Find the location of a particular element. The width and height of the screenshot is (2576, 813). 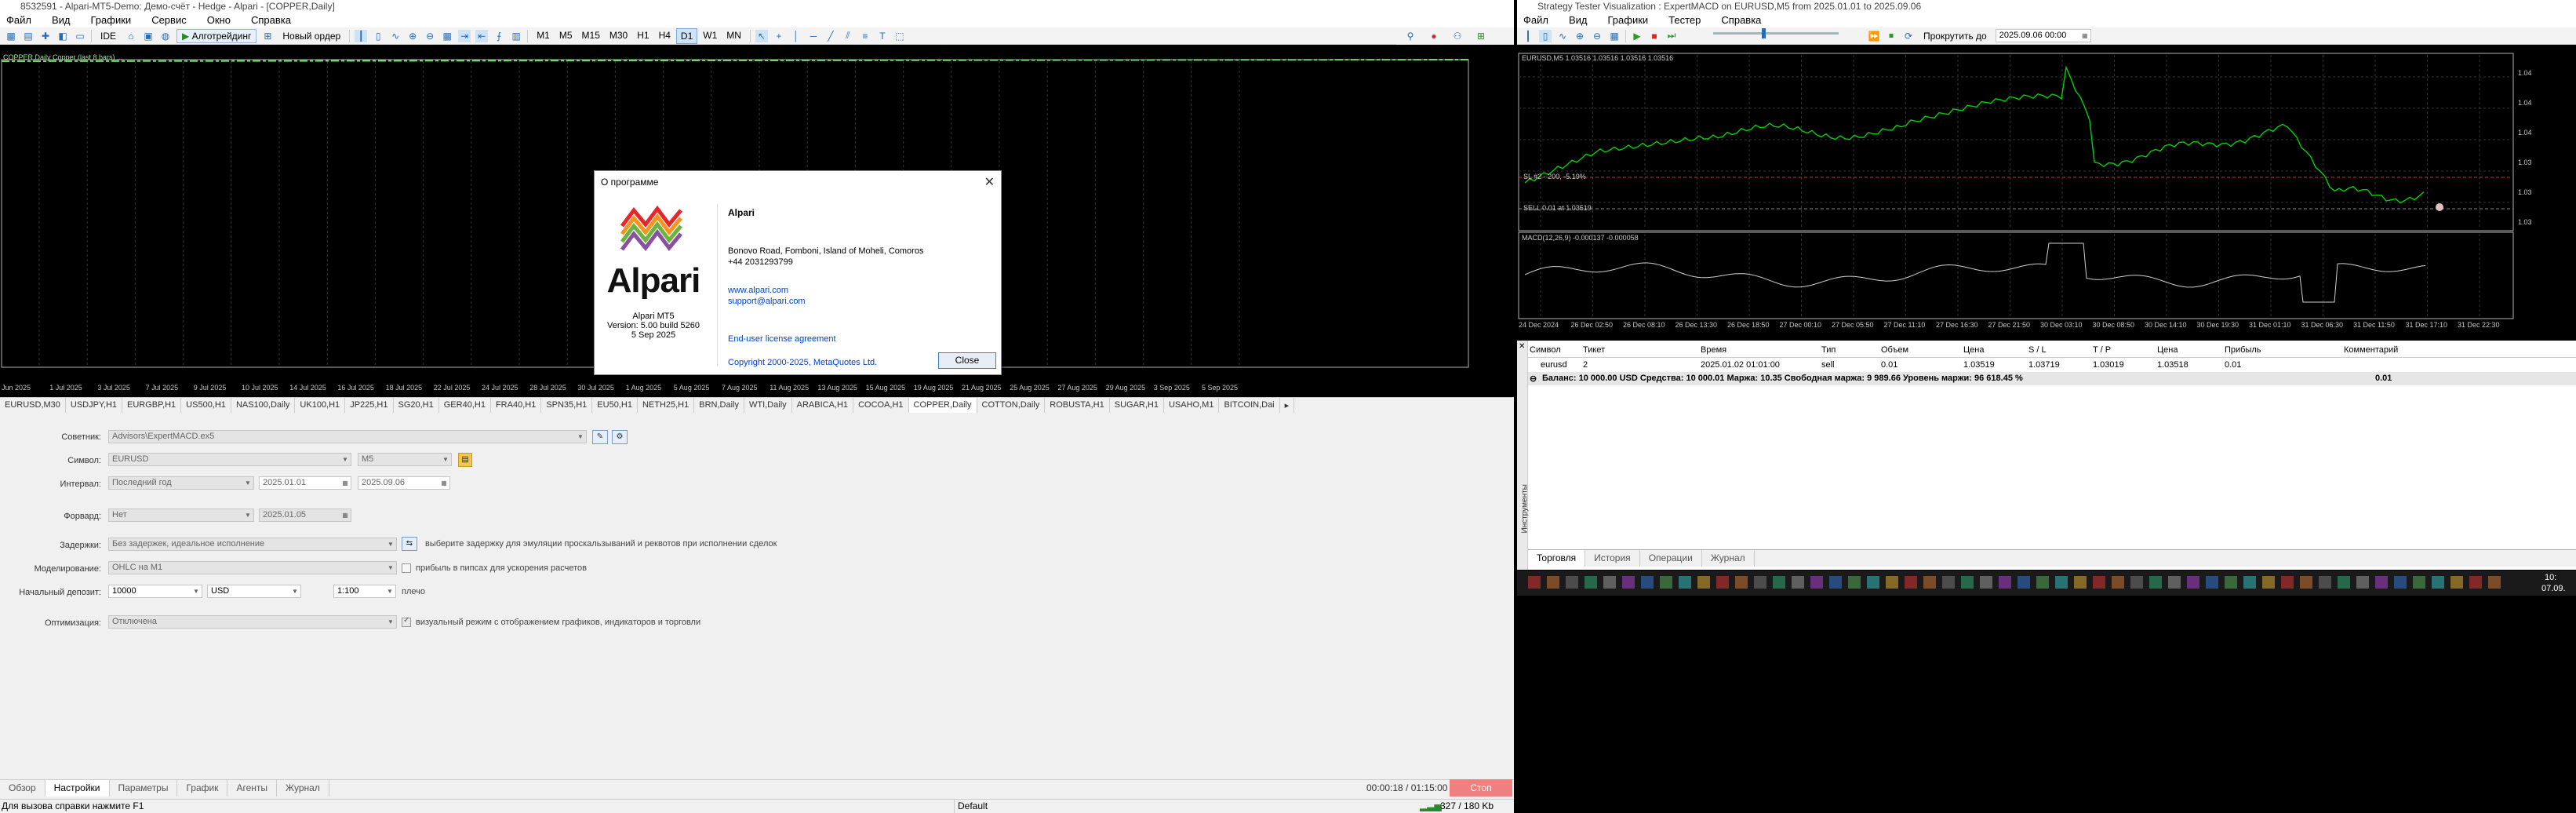

pips-checkbox is located at coordinates (406, 568).